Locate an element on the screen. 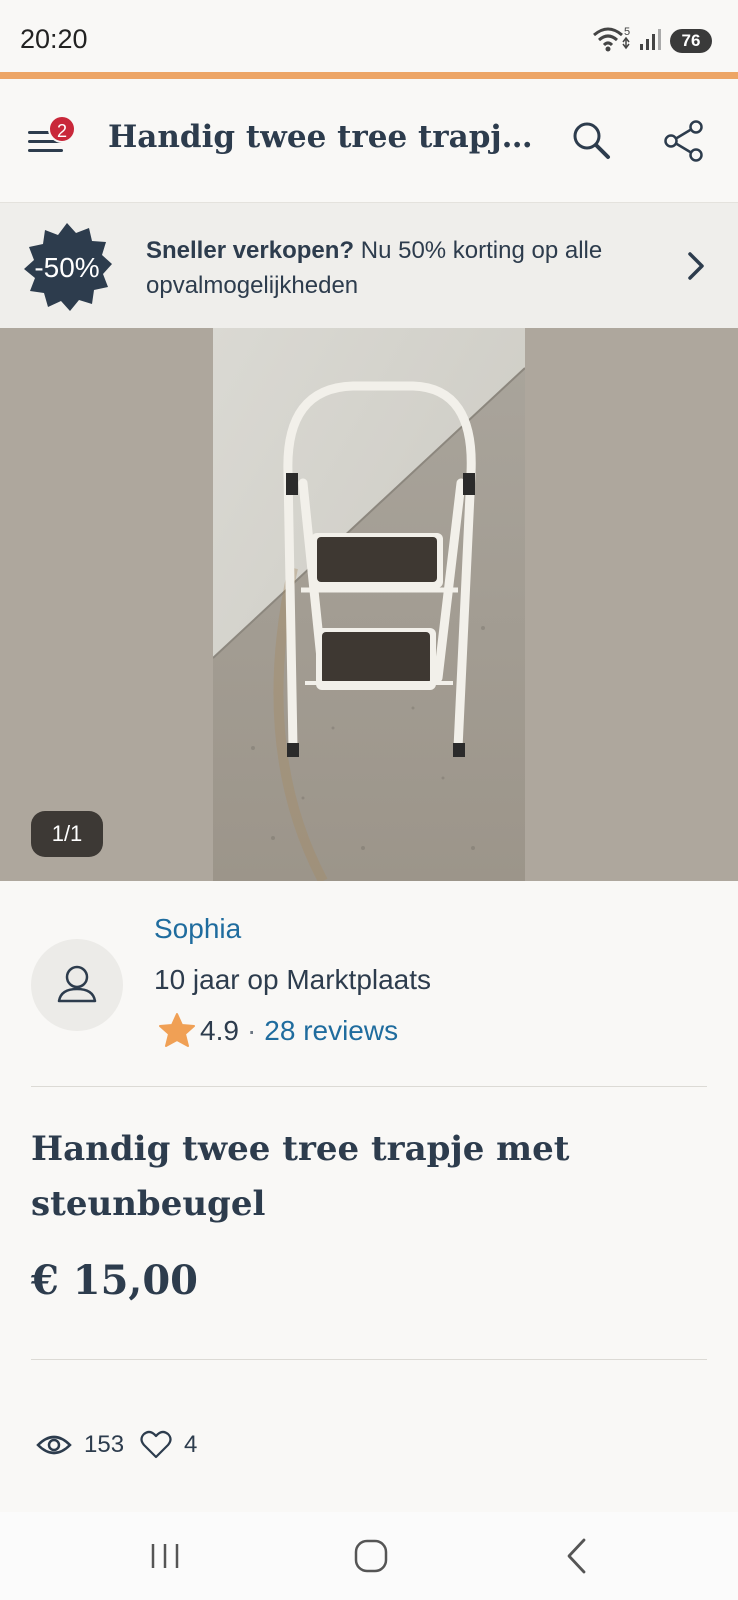 The image size is (738, 1600). discount-badge: -50% is located at coordinates (67, 268).